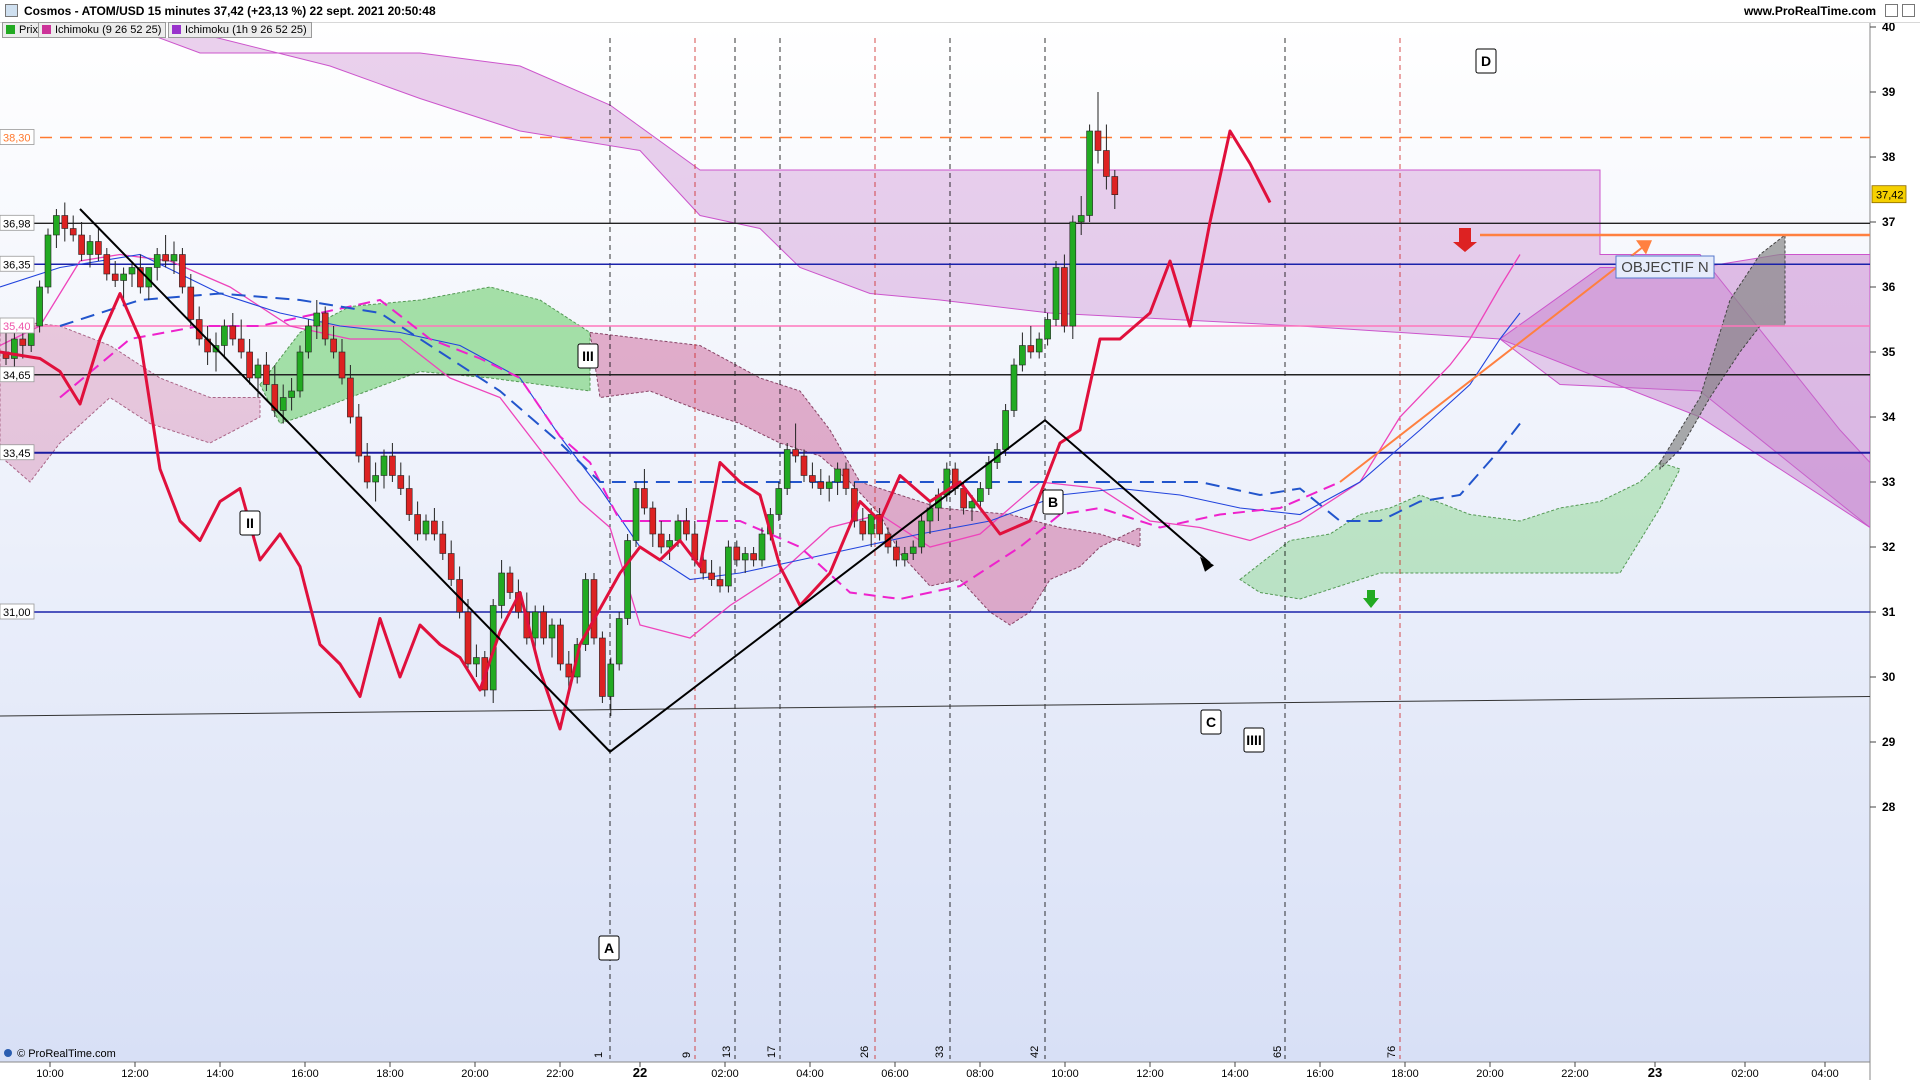 The image size is (1920, 1080). I want to click on x-tick-label: 20:00, so click(1490, 1074).